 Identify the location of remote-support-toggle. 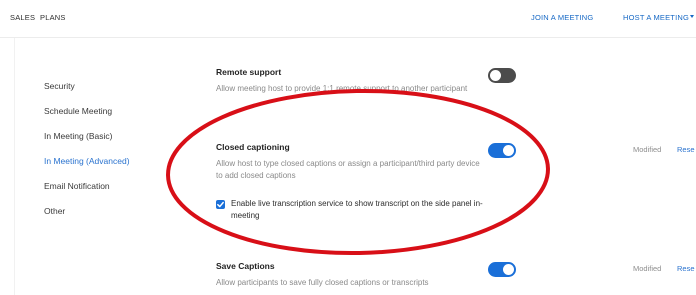
(502, 75).